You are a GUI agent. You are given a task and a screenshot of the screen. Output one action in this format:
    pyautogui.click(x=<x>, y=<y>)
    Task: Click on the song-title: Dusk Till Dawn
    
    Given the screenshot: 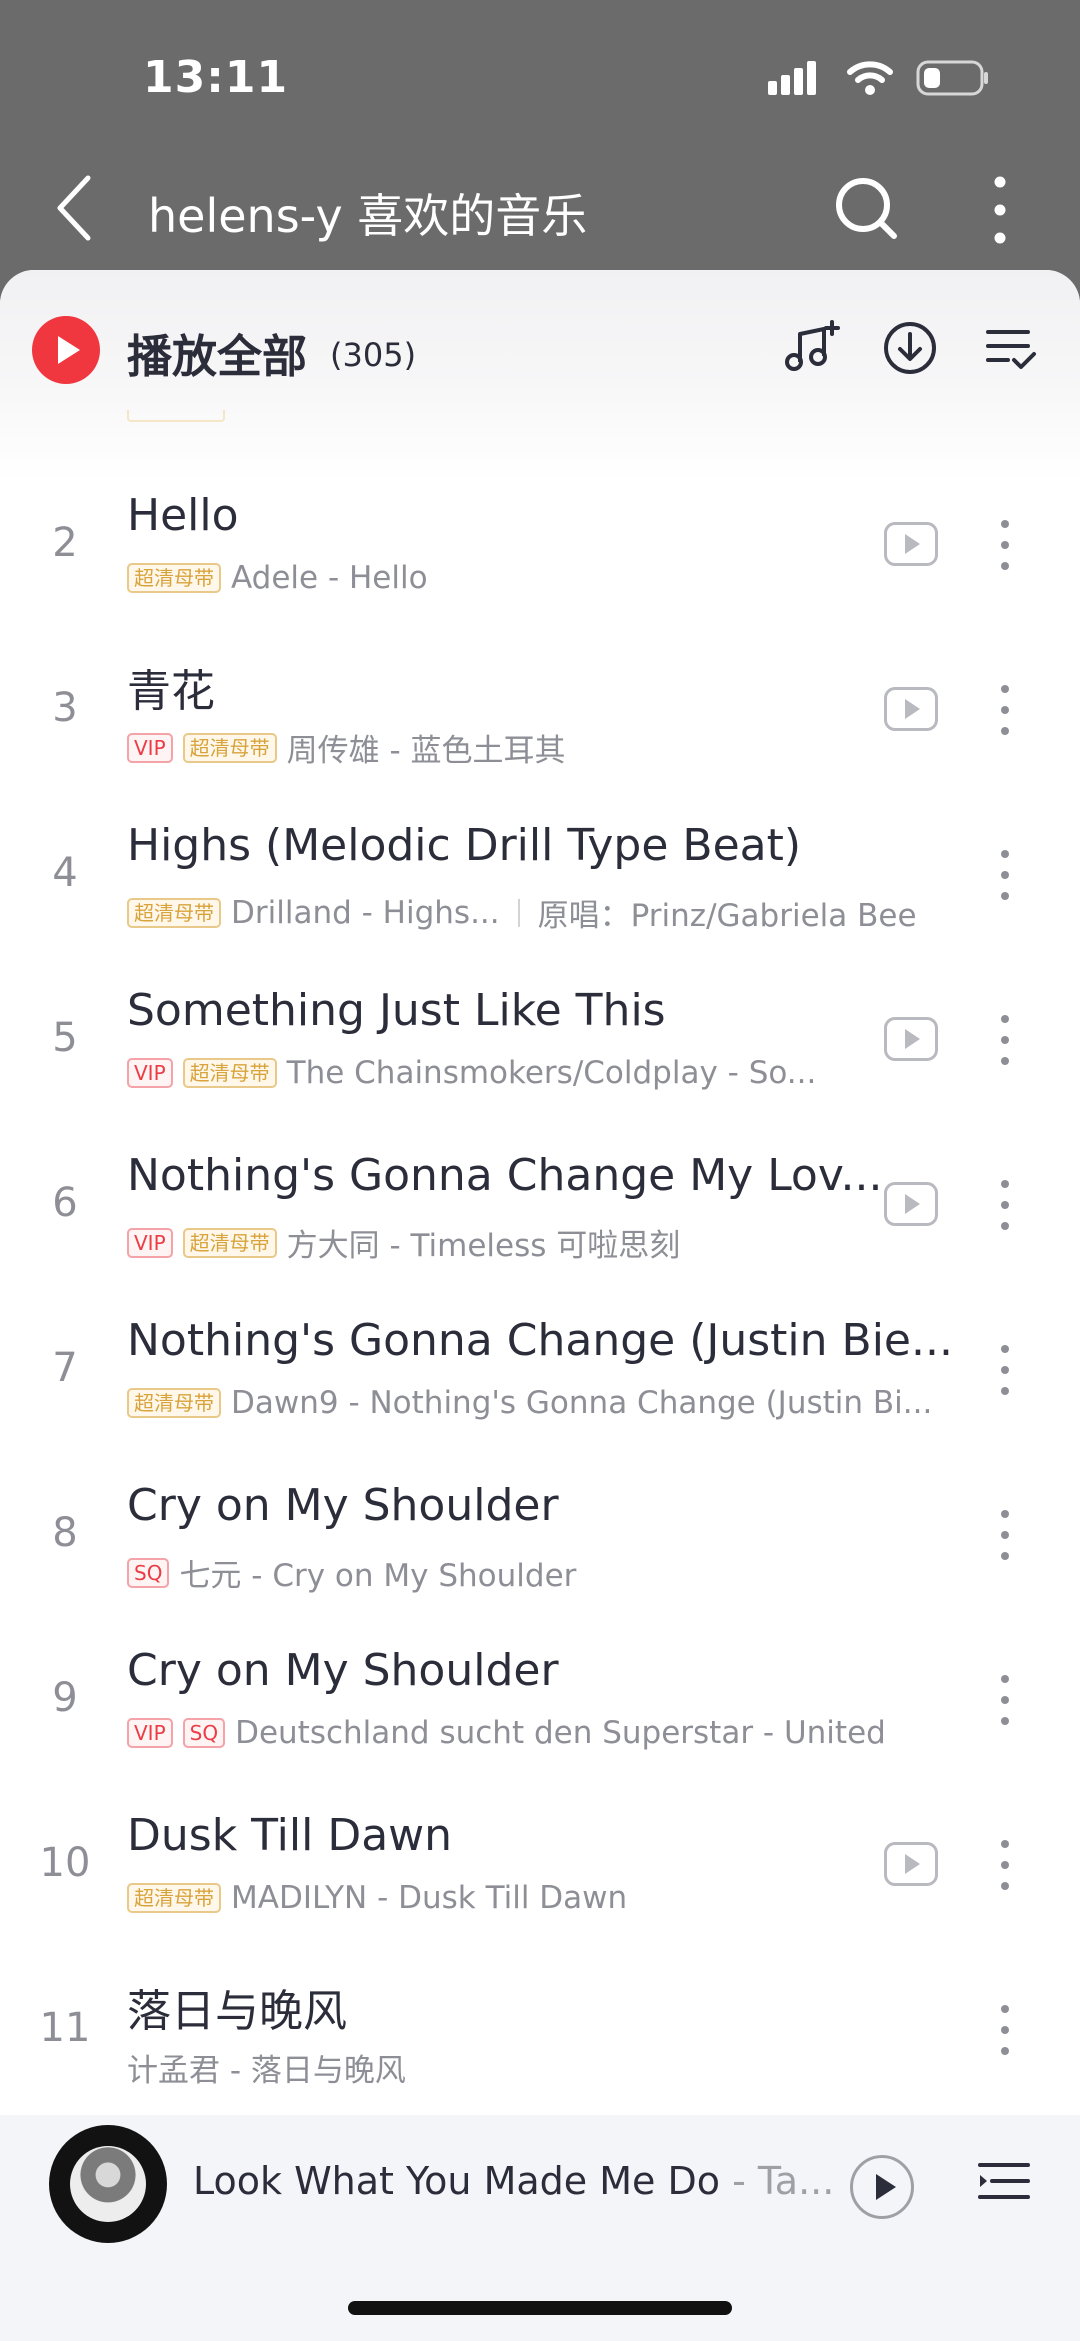 What is the action you would take?
    pyautogui.click(x=290, y=1835)
    